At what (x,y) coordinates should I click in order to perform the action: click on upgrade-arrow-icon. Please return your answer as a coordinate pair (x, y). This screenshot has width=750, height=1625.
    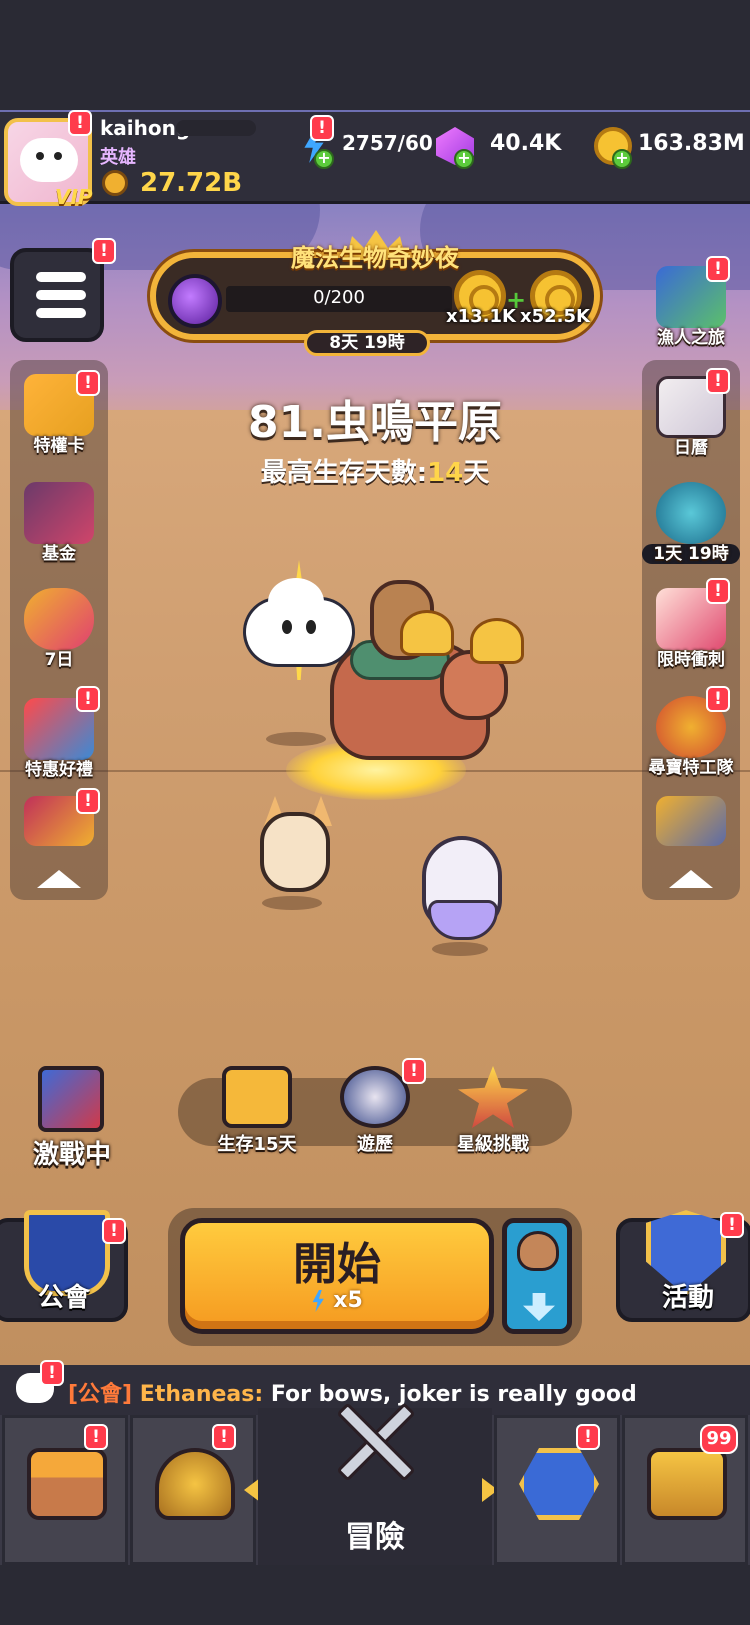
    Looking at the image, I should click on (559, 1484).